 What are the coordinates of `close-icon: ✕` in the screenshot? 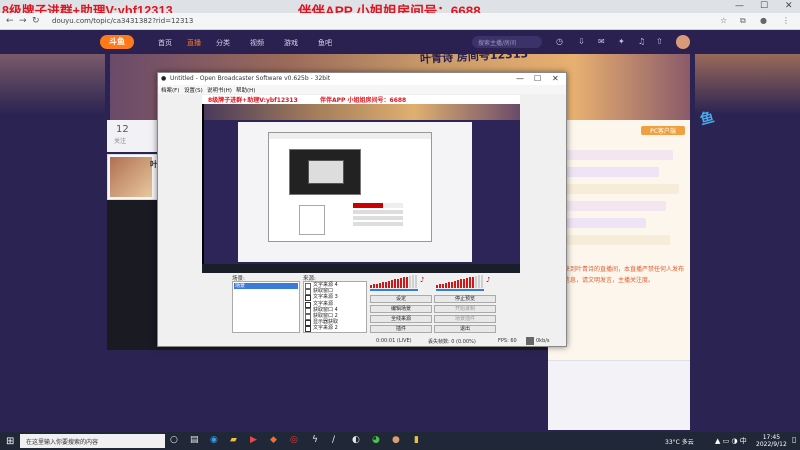 It's located at (789, 6).